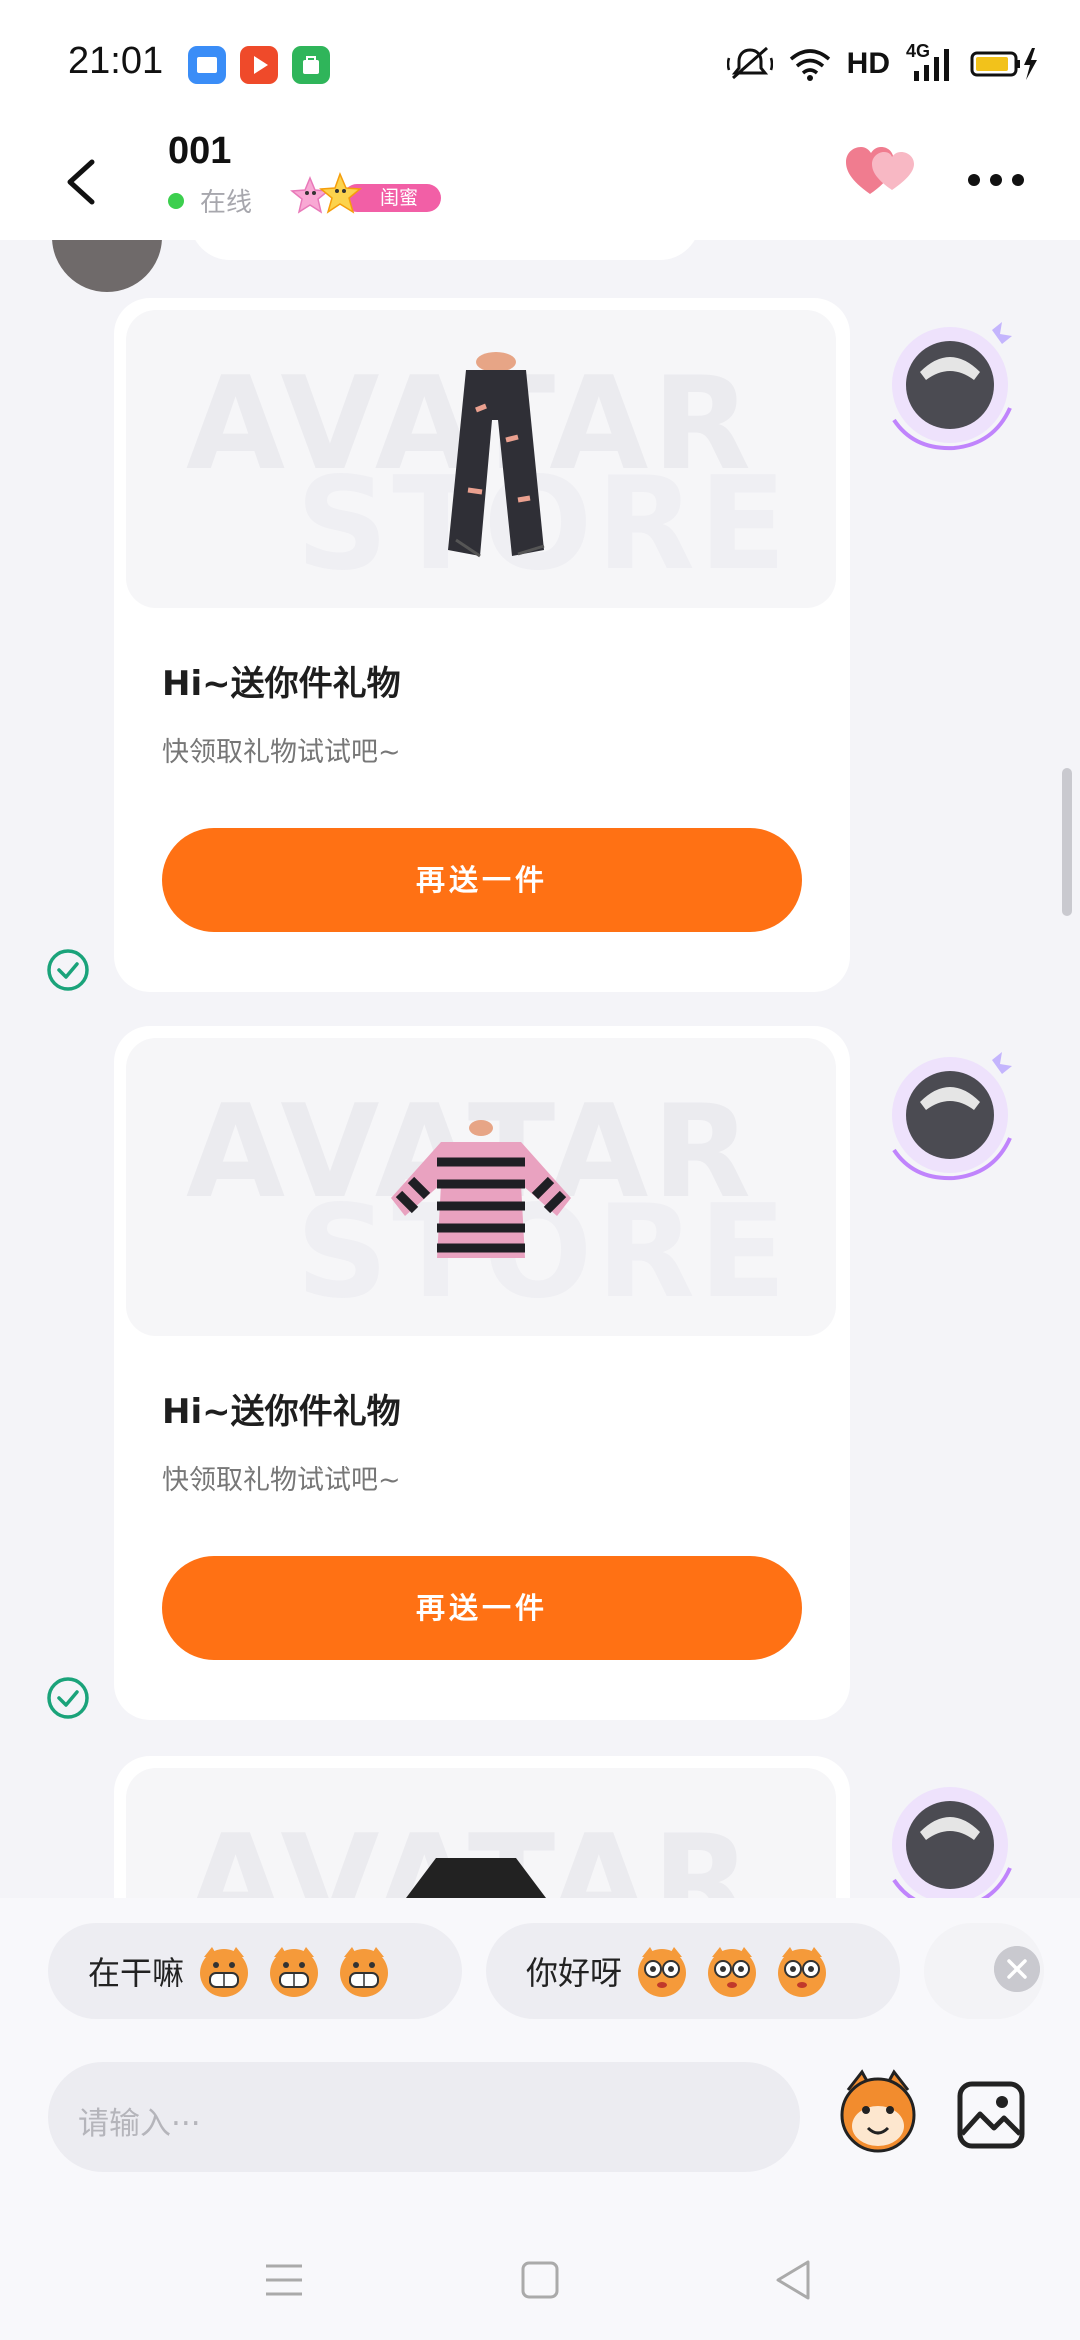  What do you see at coordinates (476, 1878) in the screenshot?
I see `dark-top-item-icon` at bounding box center [476, 1878].